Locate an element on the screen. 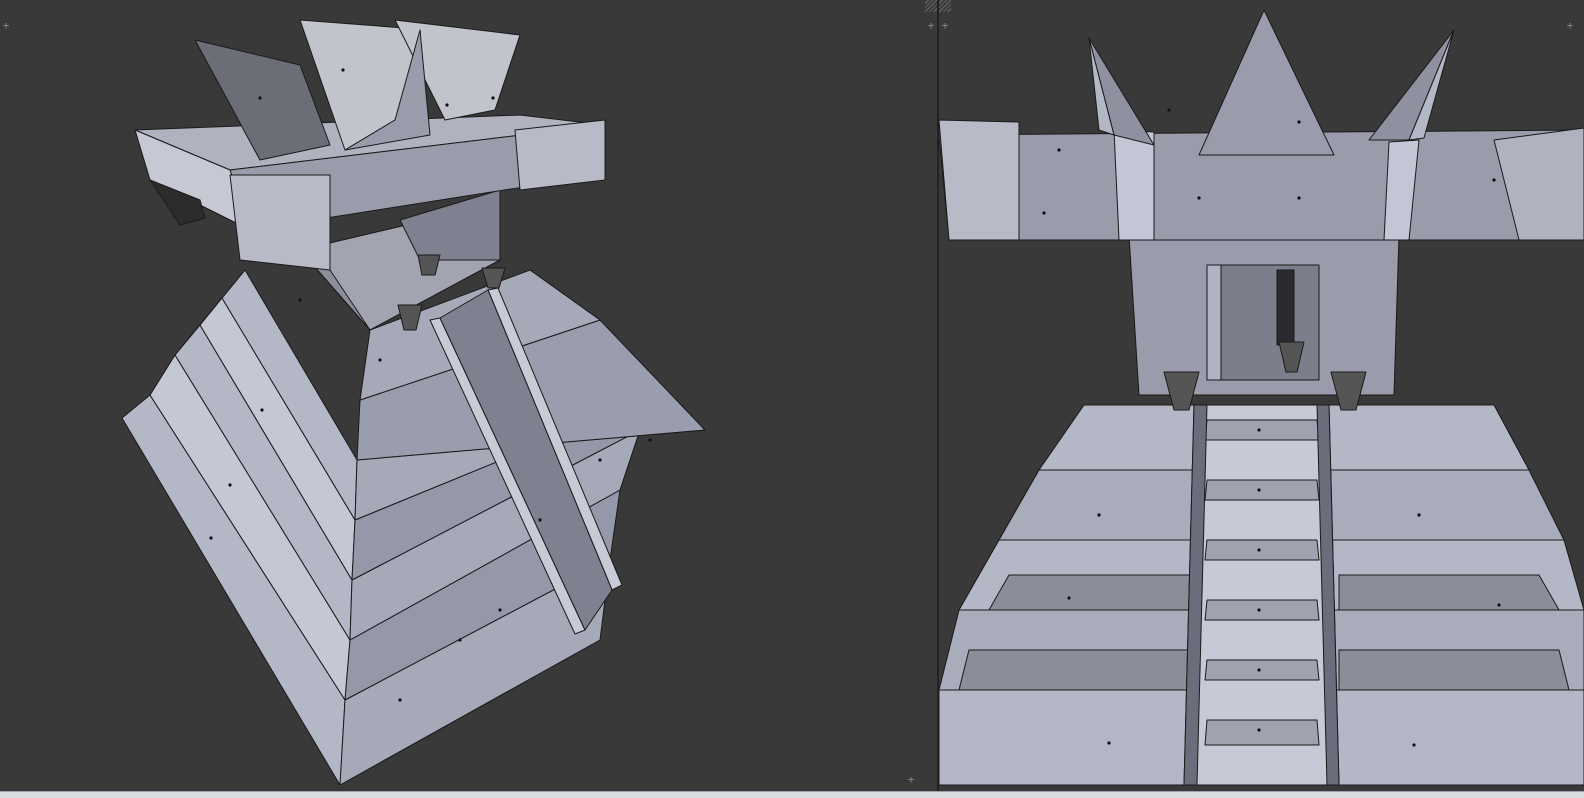 This screenshot has height=798, width=1584. editor-bottom-edge is located at coordinates (792, 794).